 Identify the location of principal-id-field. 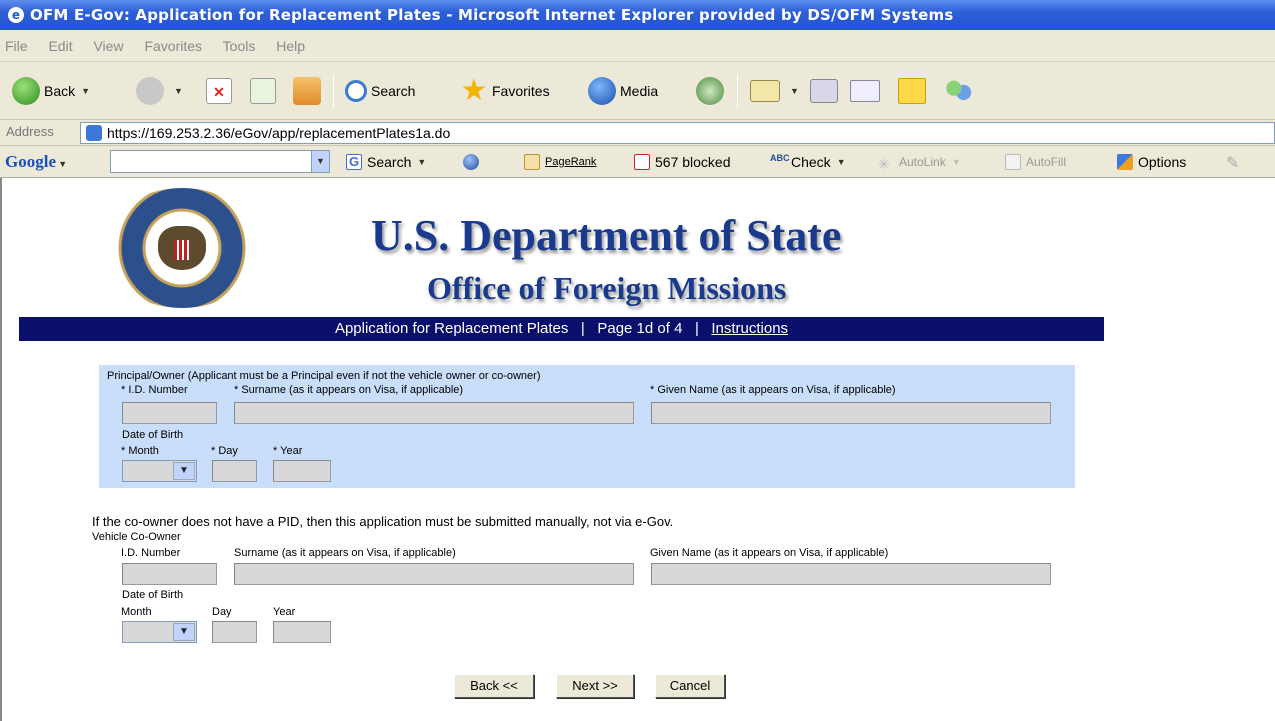
(169, 413).